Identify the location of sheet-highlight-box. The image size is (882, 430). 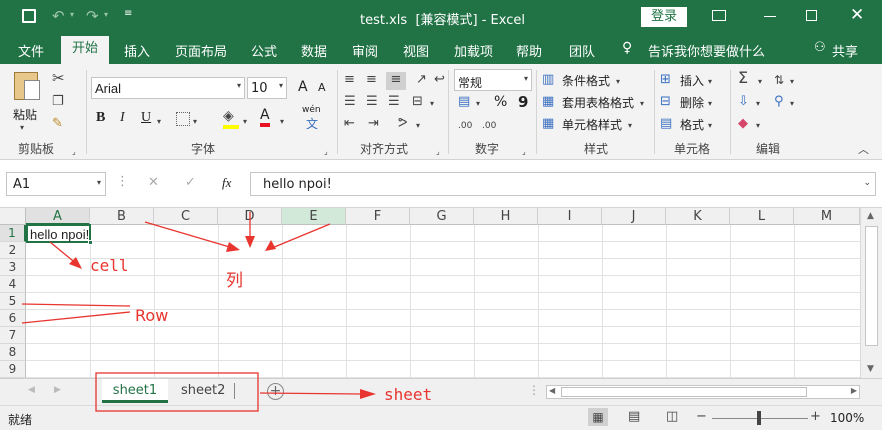
(177, 392).